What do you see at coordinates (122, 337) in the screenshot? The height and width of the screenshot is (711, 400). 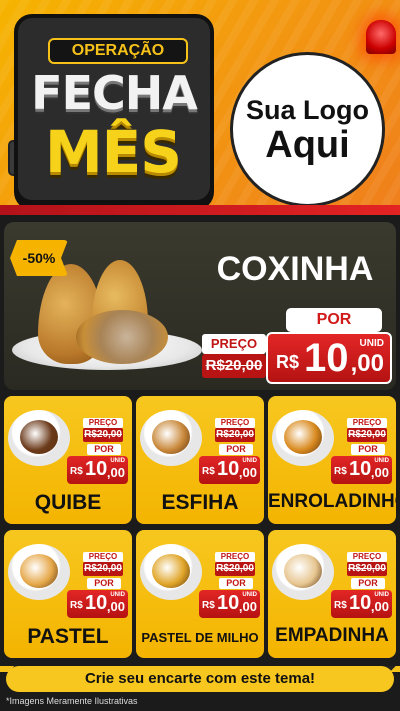 I see `coxinha-image` at bounding box center [122, 337].